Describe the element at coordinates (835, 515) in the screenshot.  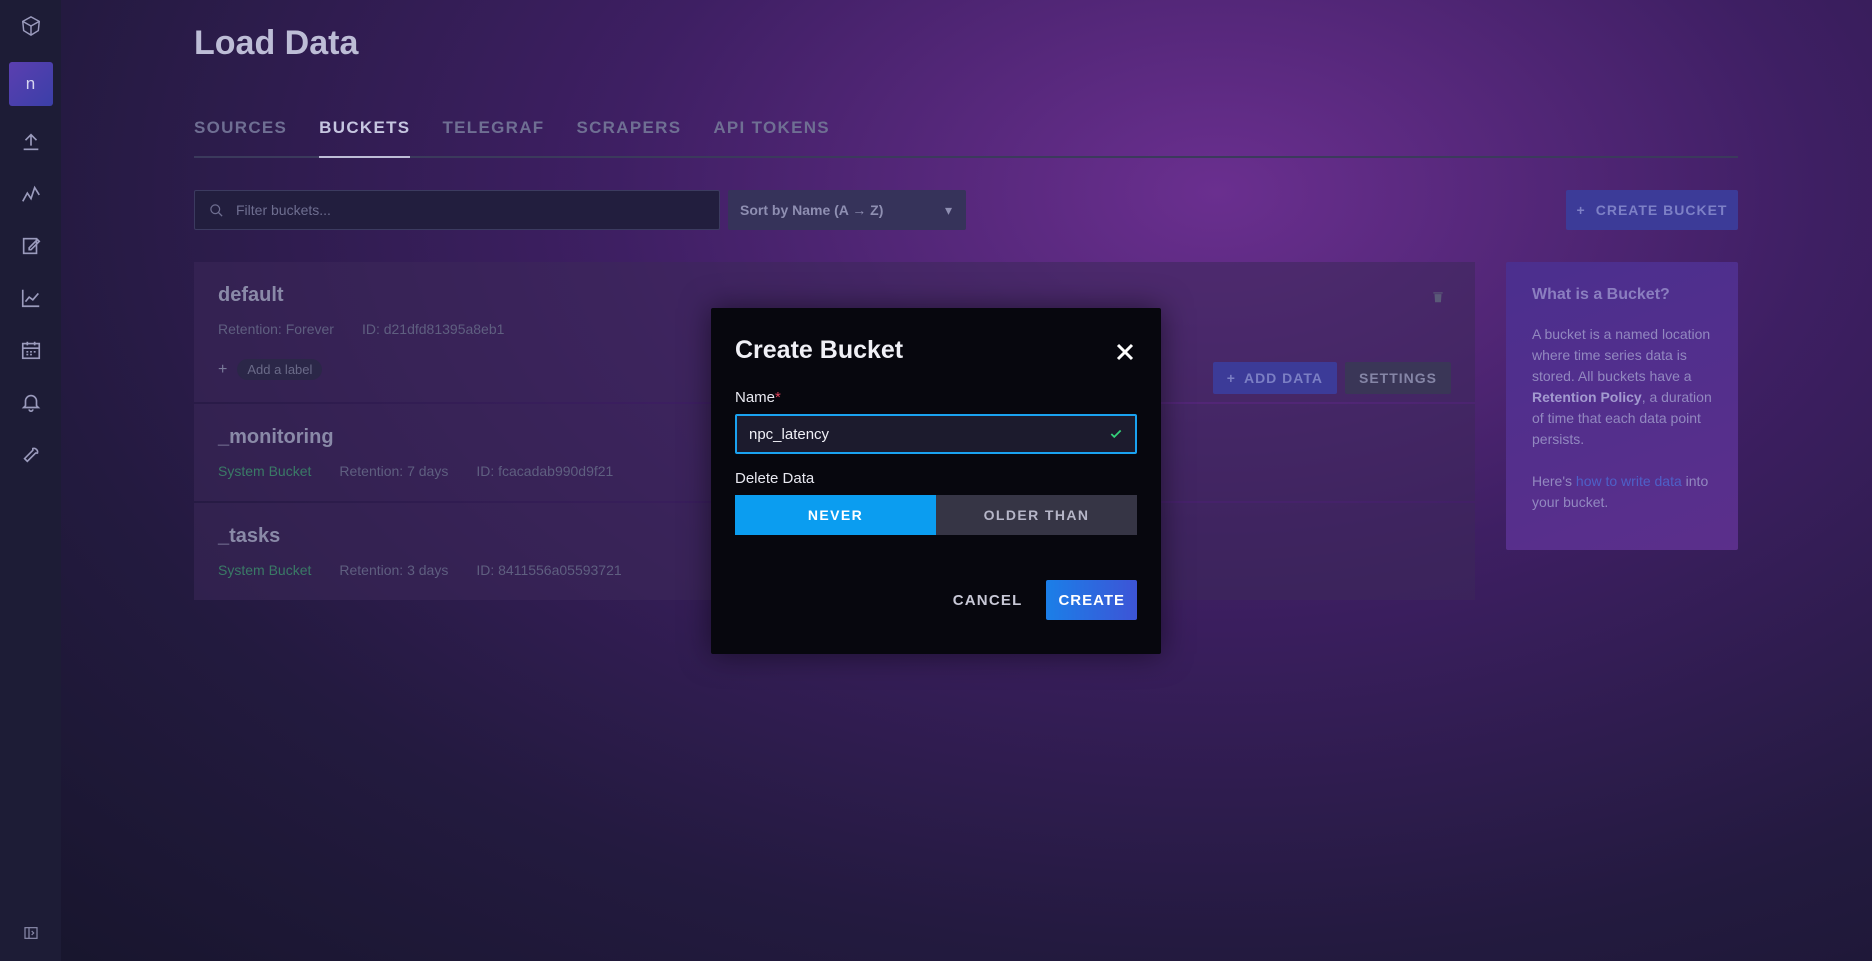
I see `never-option: NEVER` at that location.